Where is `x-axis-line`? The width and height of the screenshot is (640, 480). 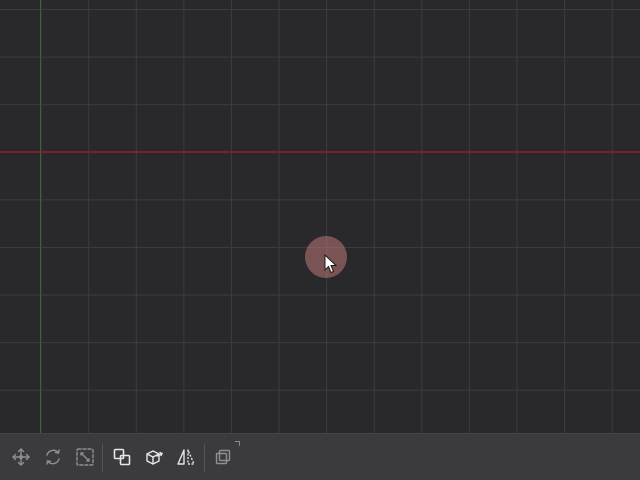 x-axis-line is located at coordinates (320, 152).